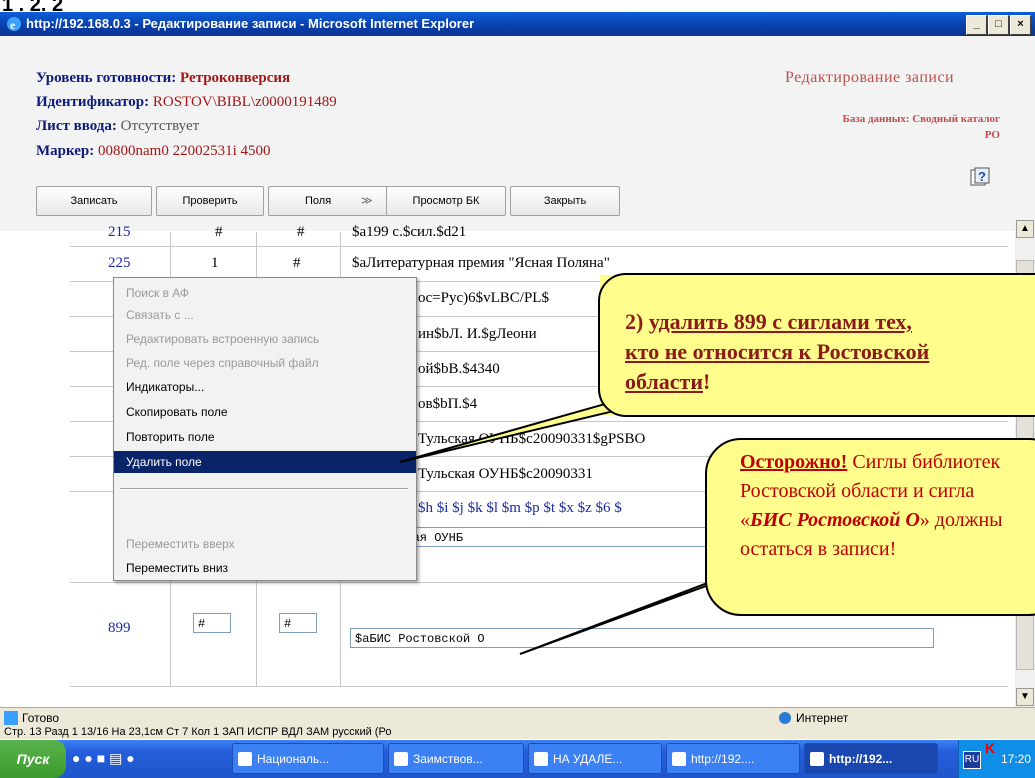  Describe the element at coordinates (785, 718) in the screenshot. I see `globe-icon` at that location.